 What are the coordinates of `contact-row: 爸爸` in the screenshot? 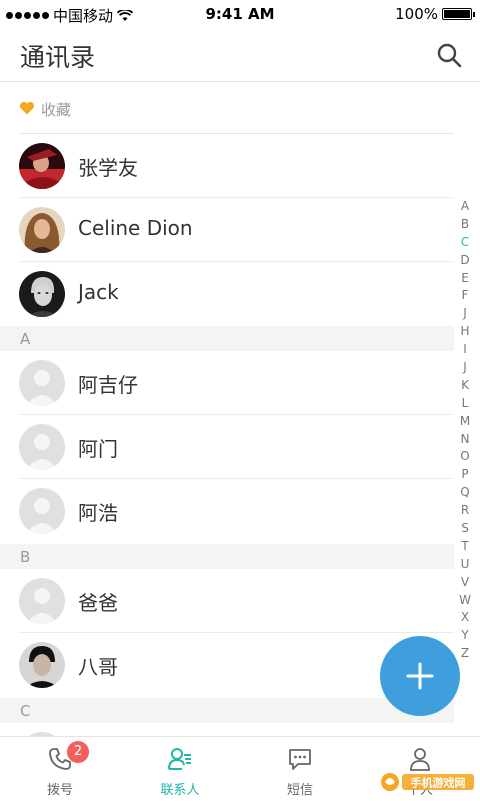 It's located at (227, 601).